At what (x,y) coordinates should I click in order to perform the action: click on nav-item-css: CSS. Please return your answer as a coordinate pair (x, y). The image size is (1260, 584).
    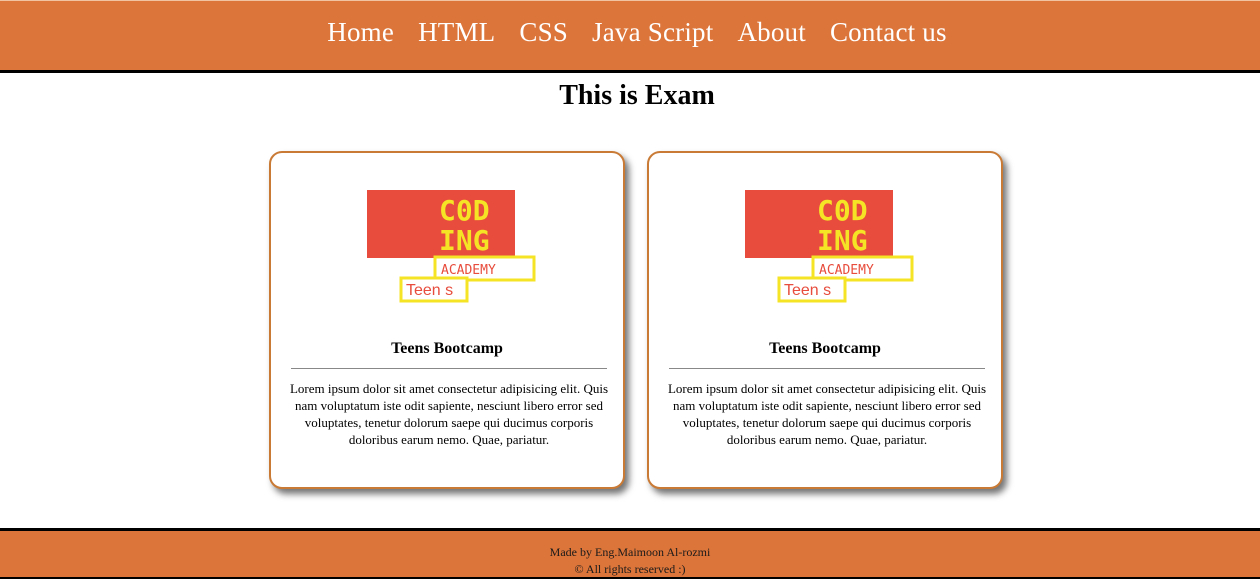
    Looking at the image, I should click on (543, 32).